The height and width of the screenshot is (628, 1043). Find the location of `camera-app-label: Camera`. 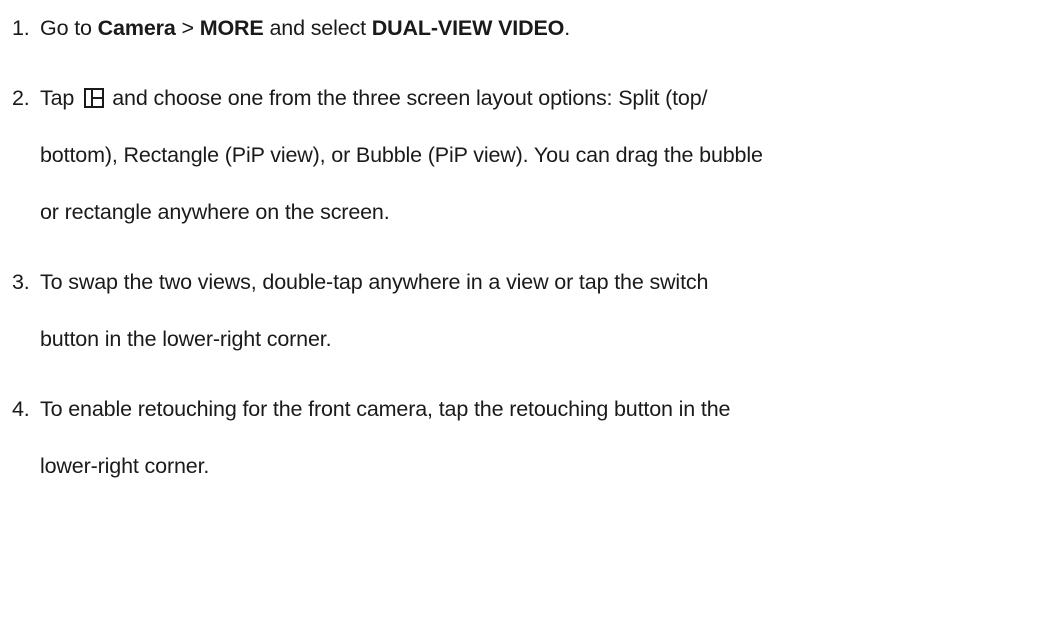

camera-app-label: Camera is located at coordinates (136, 28).